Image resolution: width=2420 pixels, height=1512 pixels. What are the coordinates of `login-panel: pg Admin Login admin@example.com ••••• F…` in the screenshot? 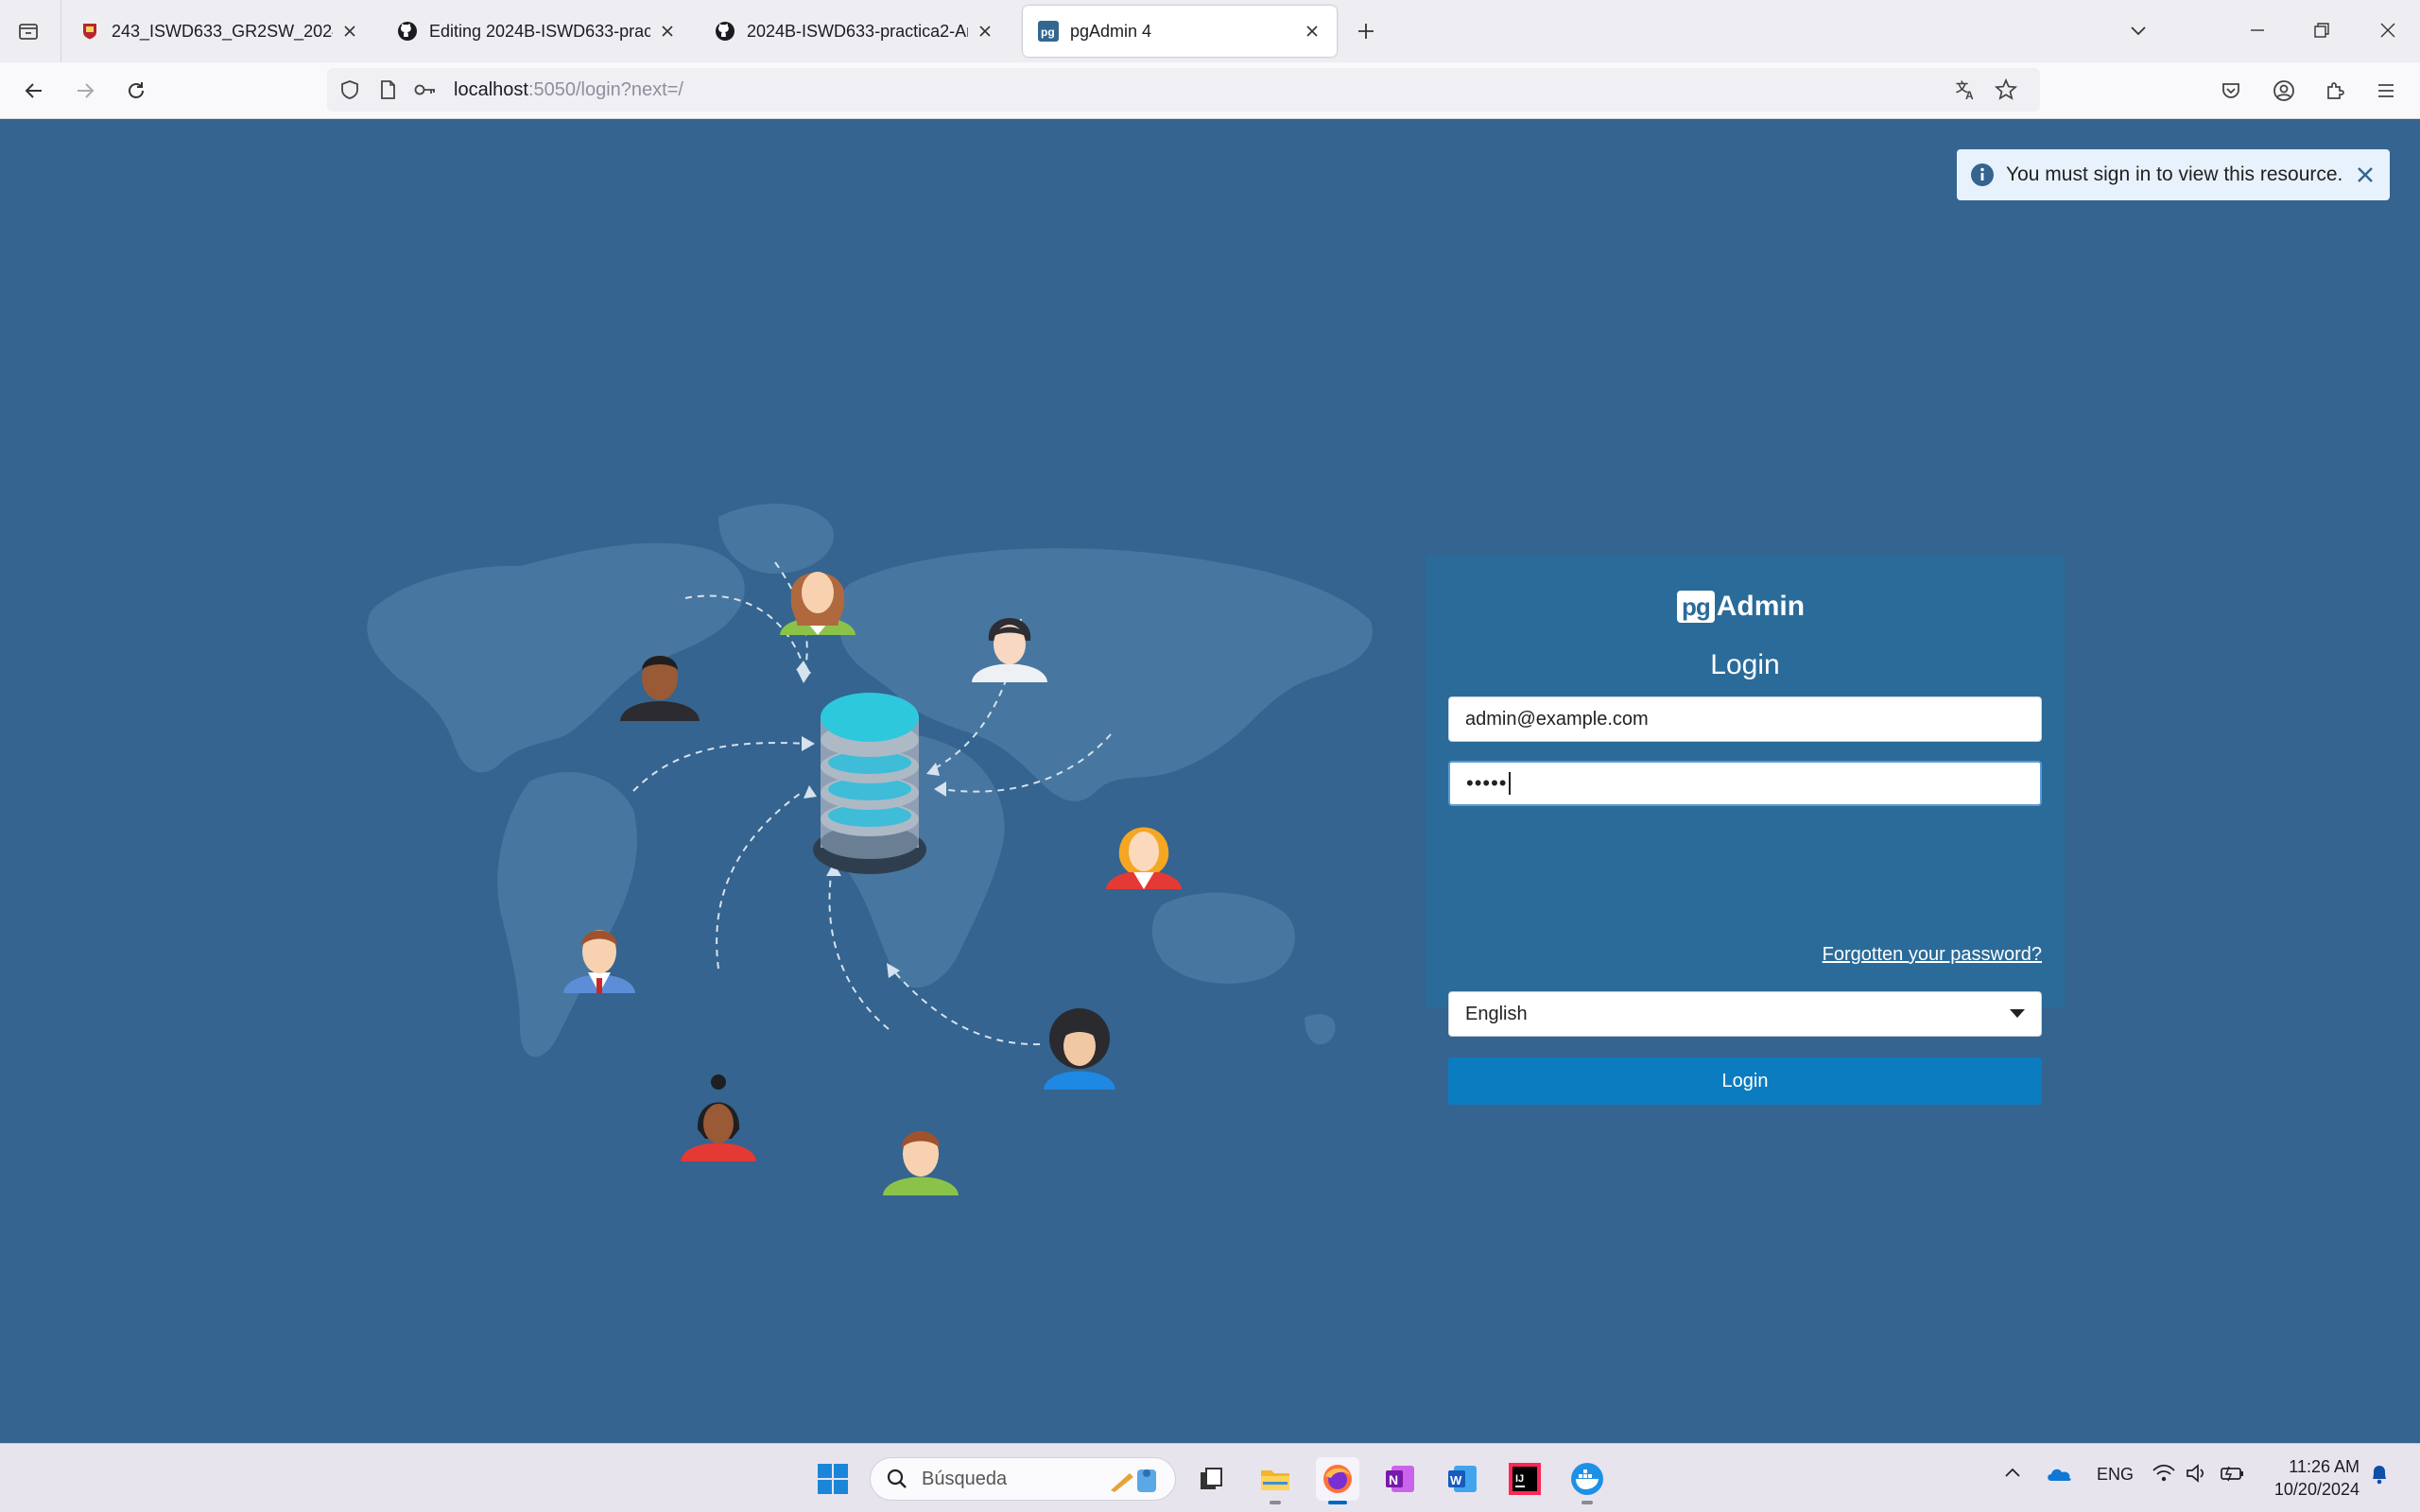 It's located at (1745, 830).